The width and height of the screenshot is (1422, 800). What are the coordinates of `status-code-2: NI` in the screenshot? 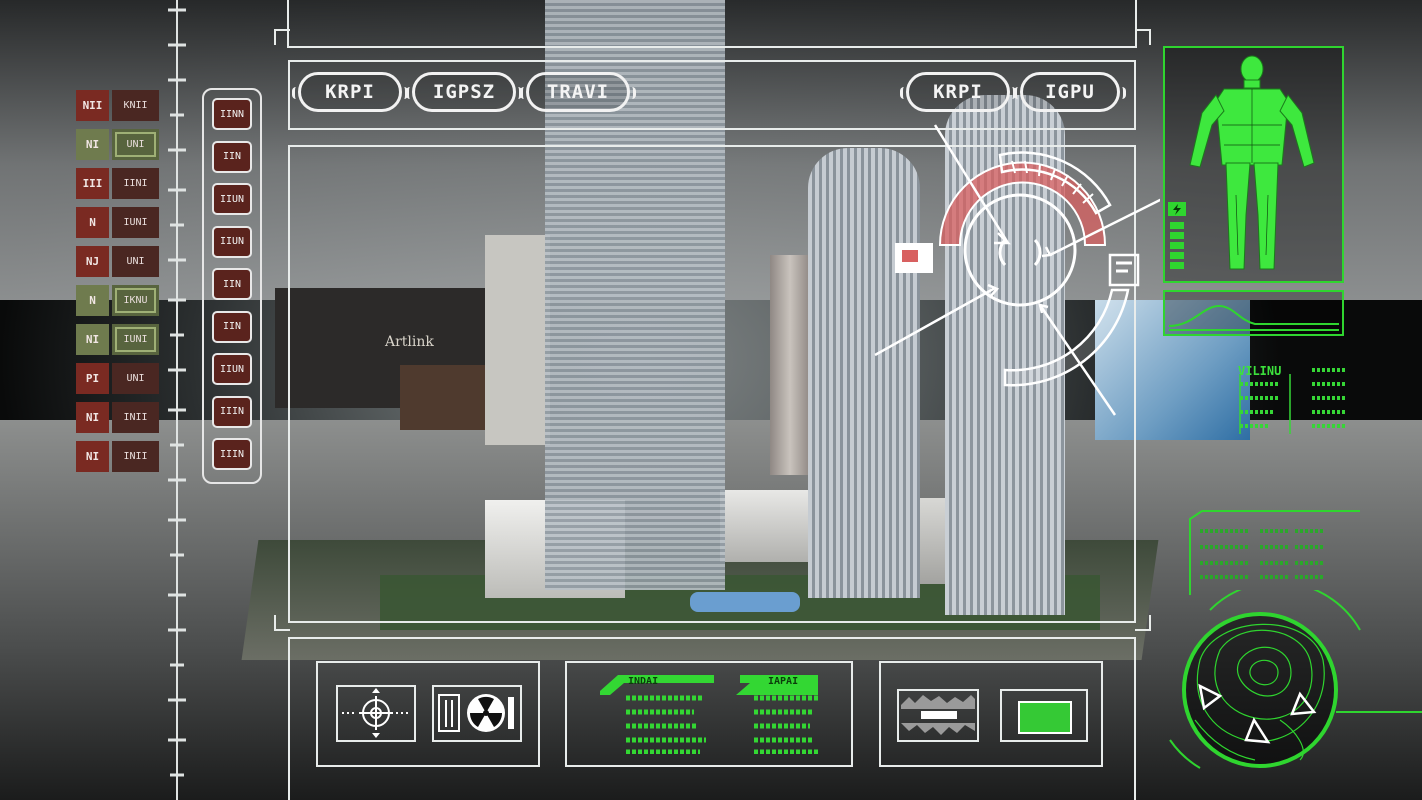 It's located at (92, 144).